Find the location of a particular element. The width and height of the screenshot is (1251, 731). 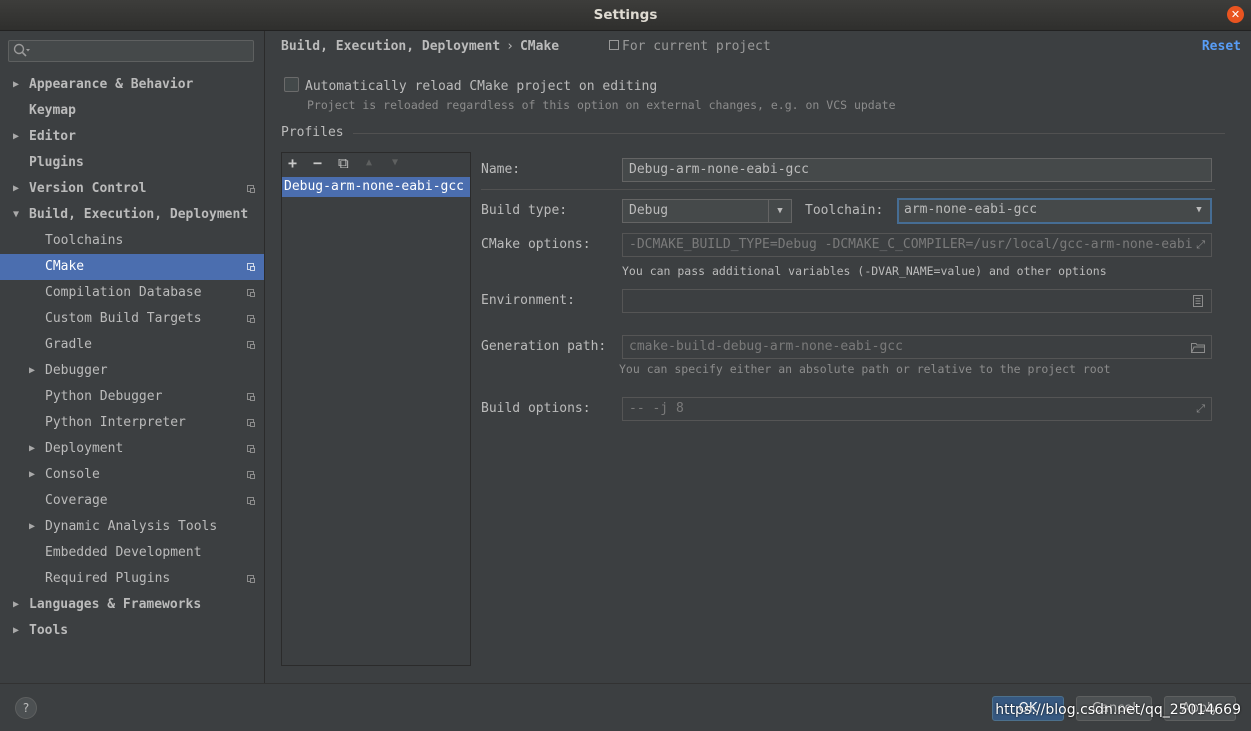

sidebar-item-keymap: Keymap is located at coordinates (132, 111).